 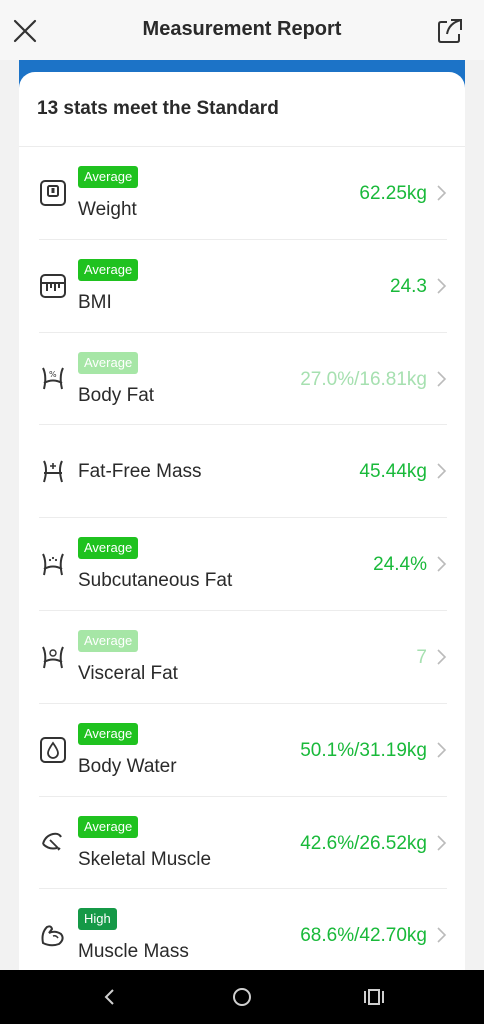 What do you see at coordinates (95, 302) in the screenshot?
I see `metric-name: BMI` at bounding box center [95, 302].